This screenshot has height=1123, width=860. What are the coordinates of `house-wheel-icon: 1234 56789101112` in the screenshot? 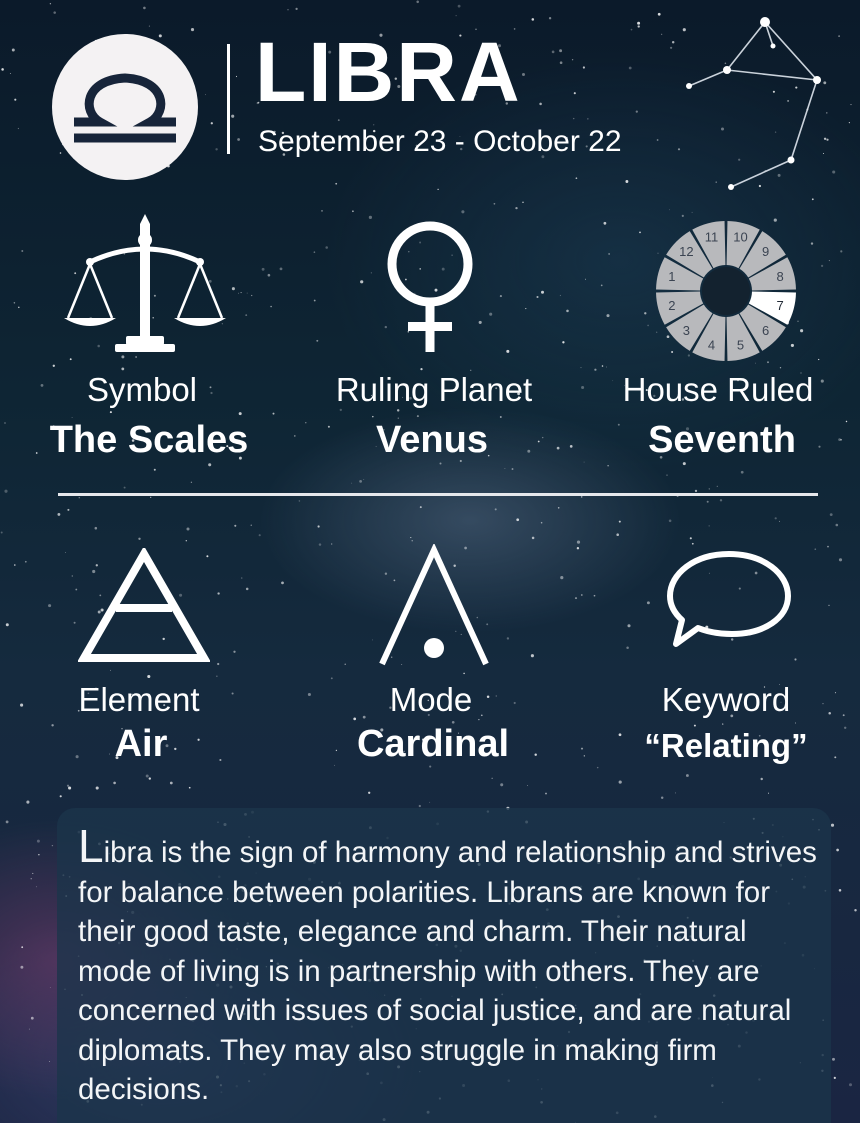 It's located at (726, 291).